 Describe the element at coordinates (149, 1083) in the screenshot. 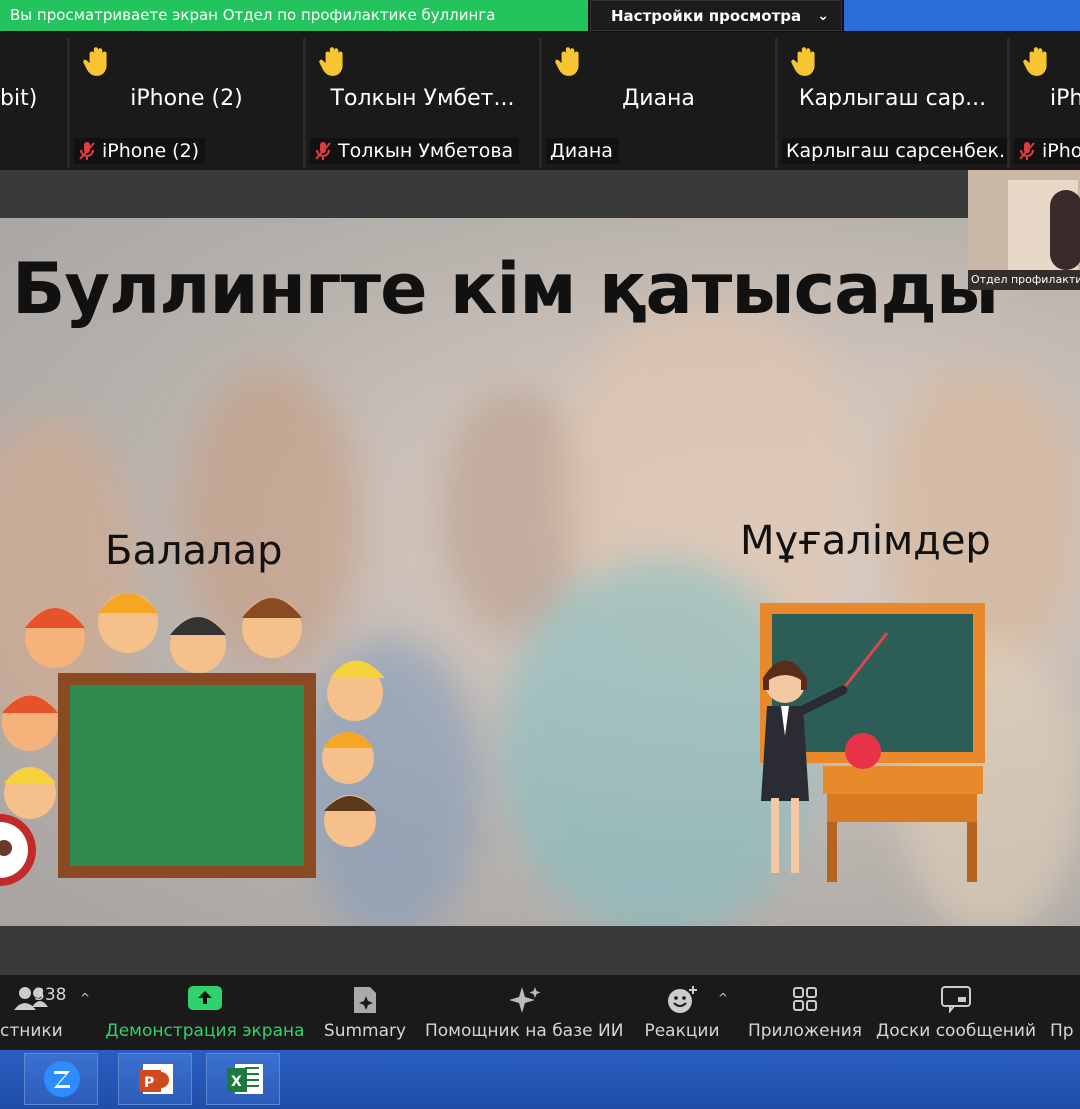

I see `svg-text: P` at that location.